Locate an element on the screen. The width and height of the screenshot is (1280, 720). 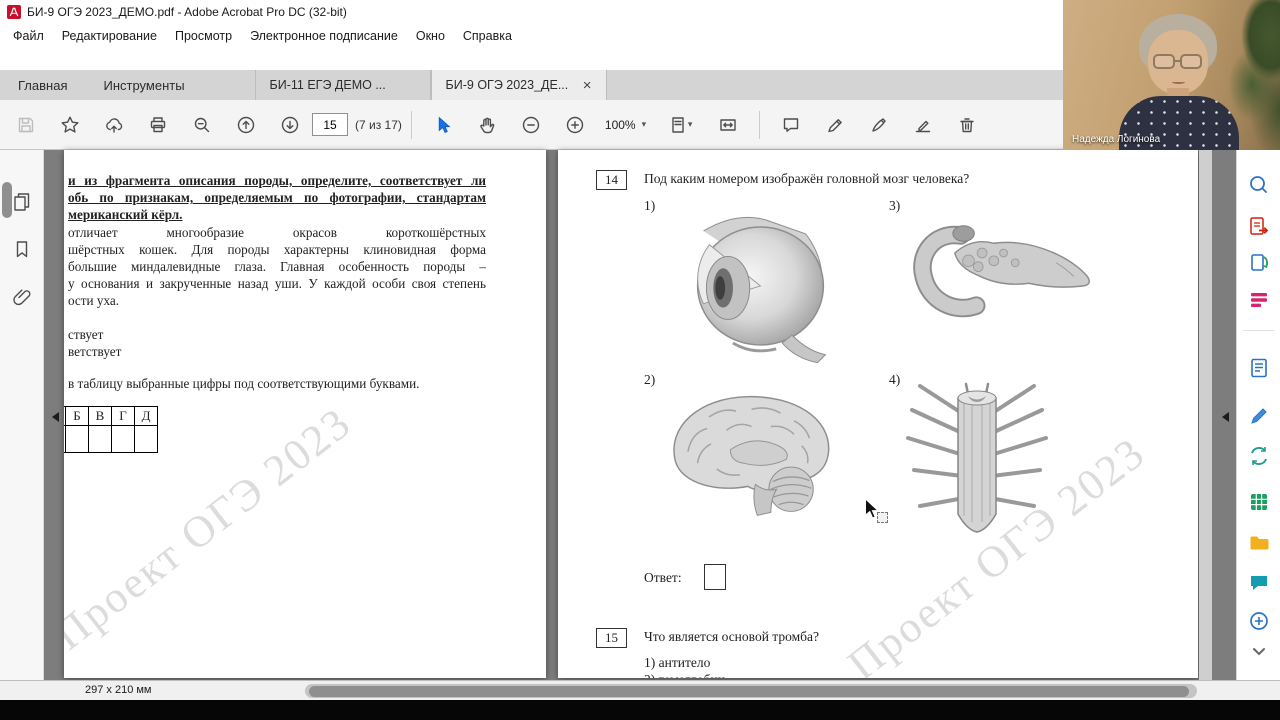
export-pdf-button is located at coordinates (1259, 227).